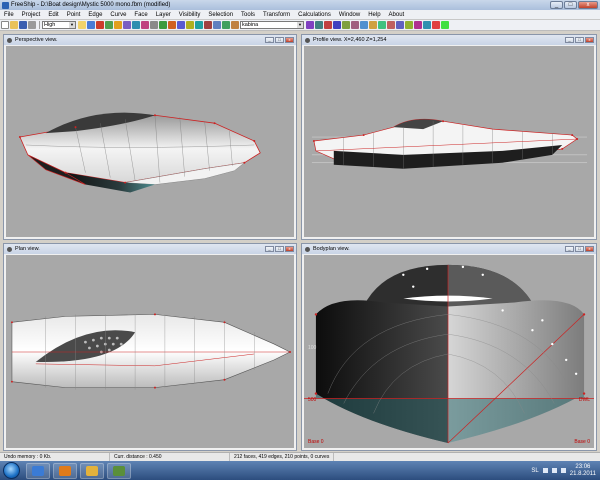  What do you see at coordinates (23, 25) in the screenshot?
I see `save-icon` at bounding box center [23, 25].